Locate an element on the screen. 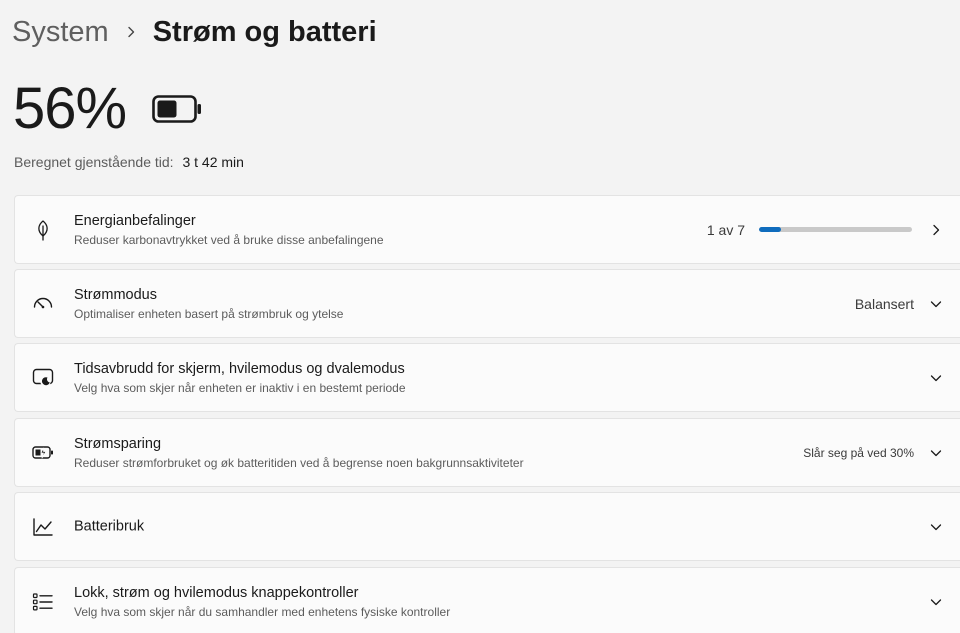  breadcrumb-system-link: System is located at coordinates (60, 32).